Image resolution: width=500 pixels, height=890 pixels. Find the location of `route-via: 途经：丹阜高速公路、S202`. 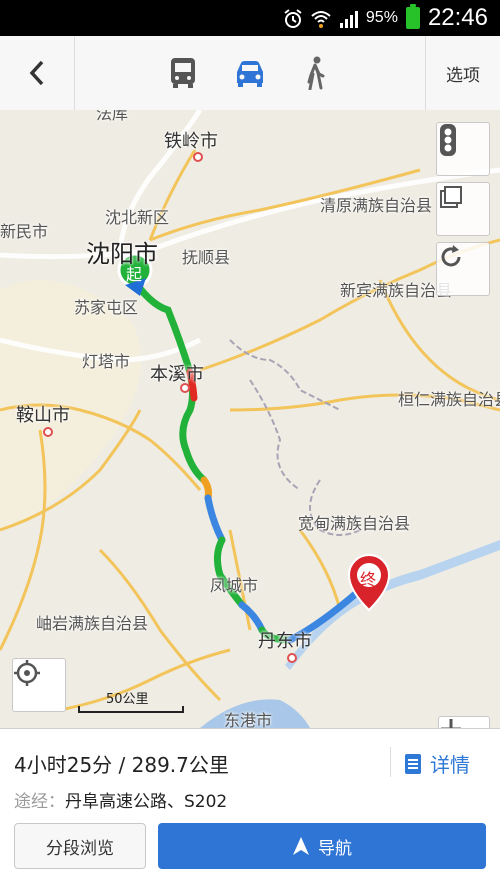

route-via: 途经：丹阜高速公路、S202 is located at coordinates (120, 799).